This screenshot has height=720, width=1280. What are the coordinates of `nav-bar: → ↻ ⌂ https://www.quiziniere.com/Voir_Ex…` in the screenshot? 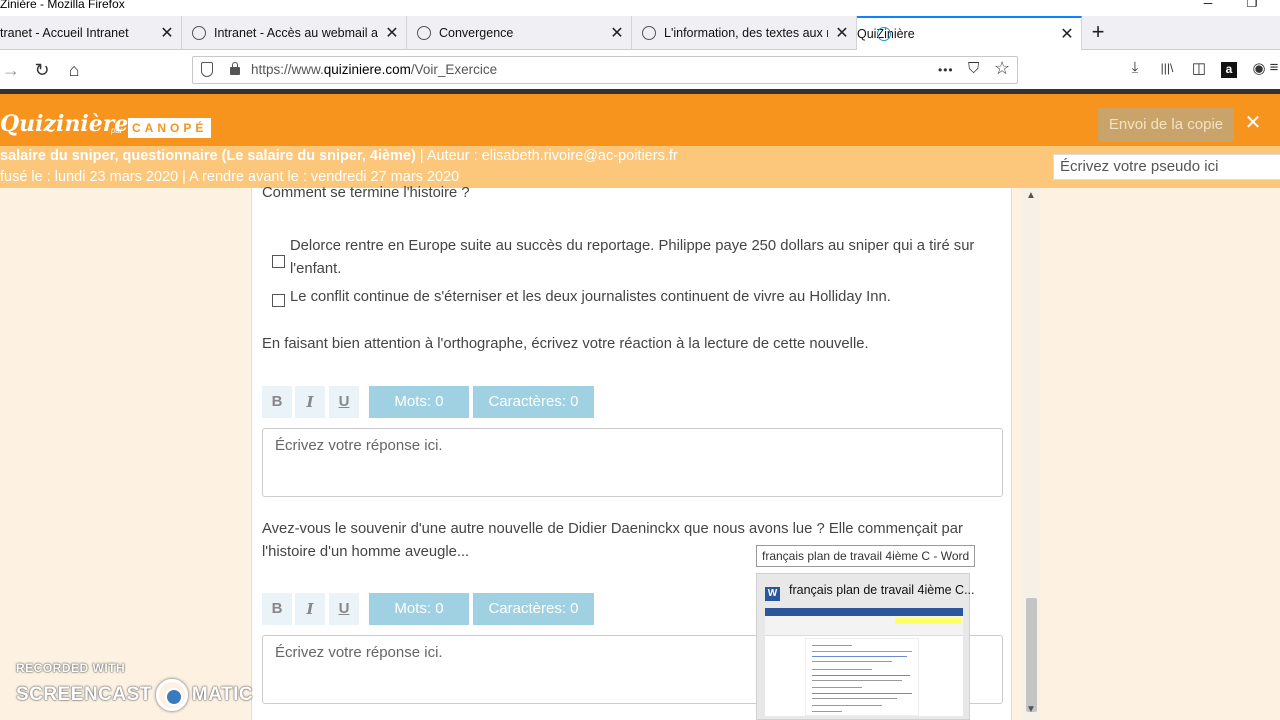 It's located at (640, 70).